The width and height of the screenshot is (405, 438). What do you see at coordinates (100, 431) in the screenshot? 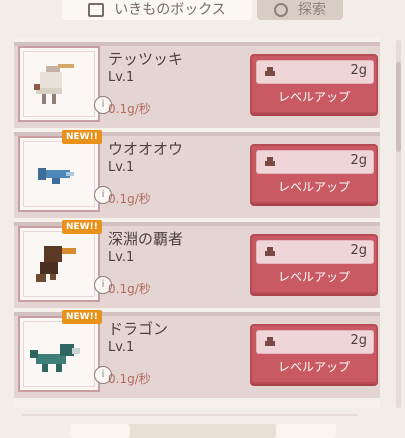
I see `prev-page-button` at bounding box center [100, 431].